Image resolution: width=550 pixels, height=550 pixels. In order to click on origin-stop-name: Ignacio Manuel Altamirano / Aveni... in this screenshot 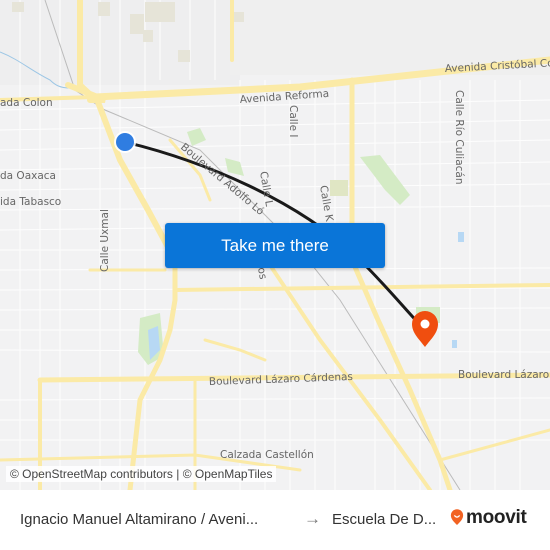, I will do `click(139, 519)`.